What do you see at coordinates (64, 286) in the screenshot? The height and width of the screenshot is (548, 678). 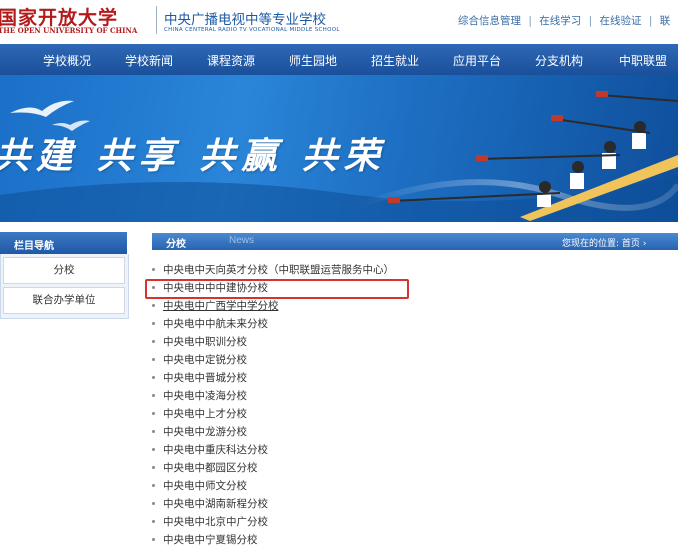 I see `sidebar-menu: 分校 联合办学单位` at bounding box center [64, 286].